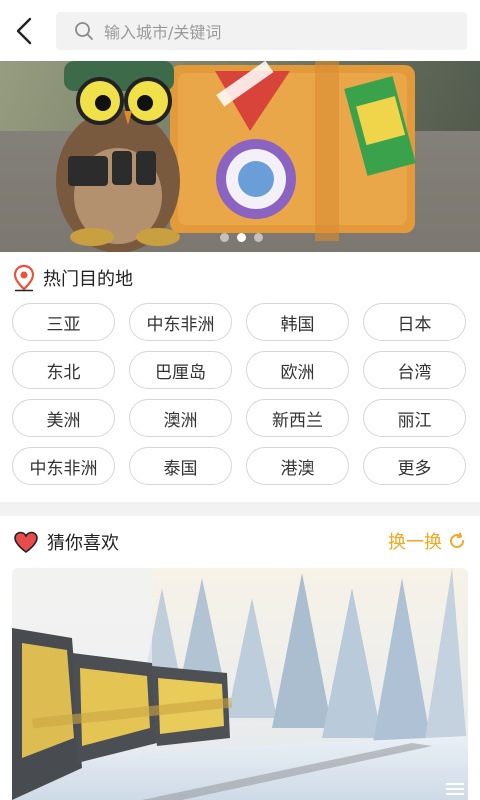 This screenshot has height=800, width=480. What do you see at coordinates (63, 322) in the screenshot?
I see `destination-chip: 三亚` at bounding box center [63, 322].